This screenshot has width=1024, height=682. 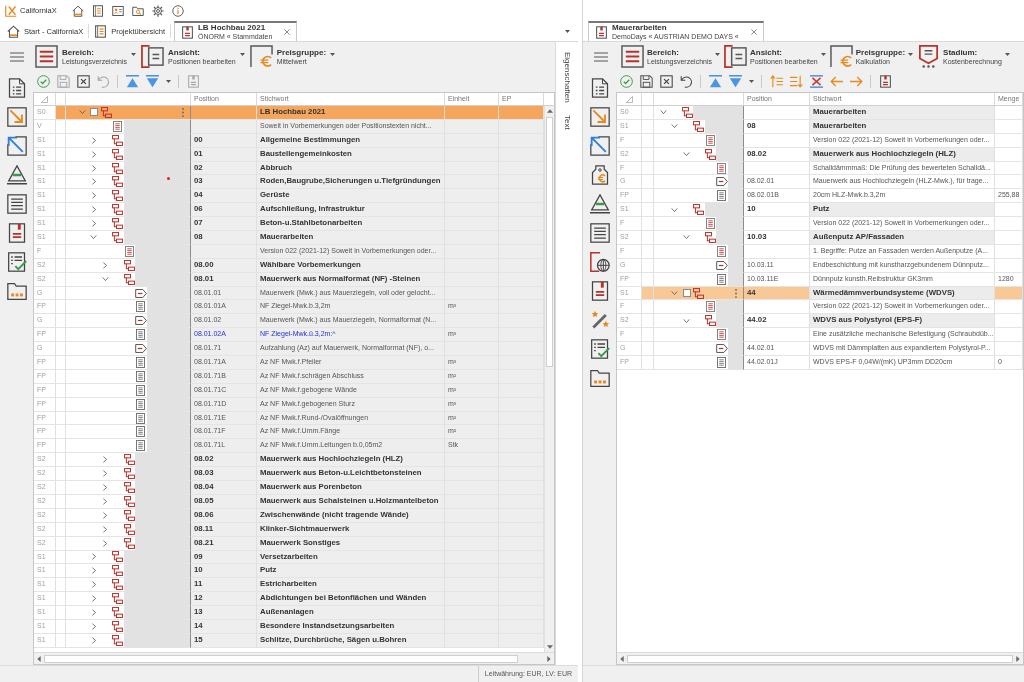 What do you see at coordinates (567, 77) in the screenshot?
I see `side-tab: Eigenschaften` at bounding box center [567, 77].